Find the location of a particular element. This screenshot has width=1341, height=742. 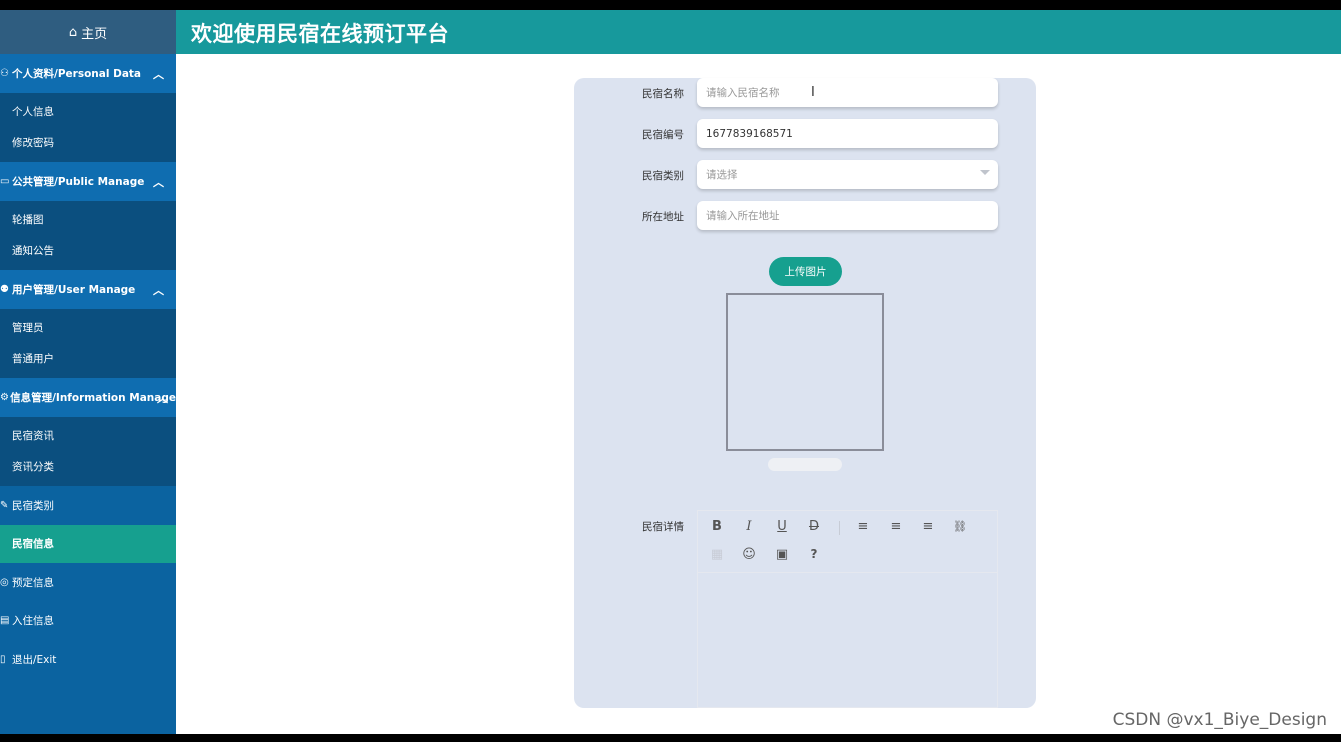

strikethrough-icon: D is located at coordinates (814, 526).